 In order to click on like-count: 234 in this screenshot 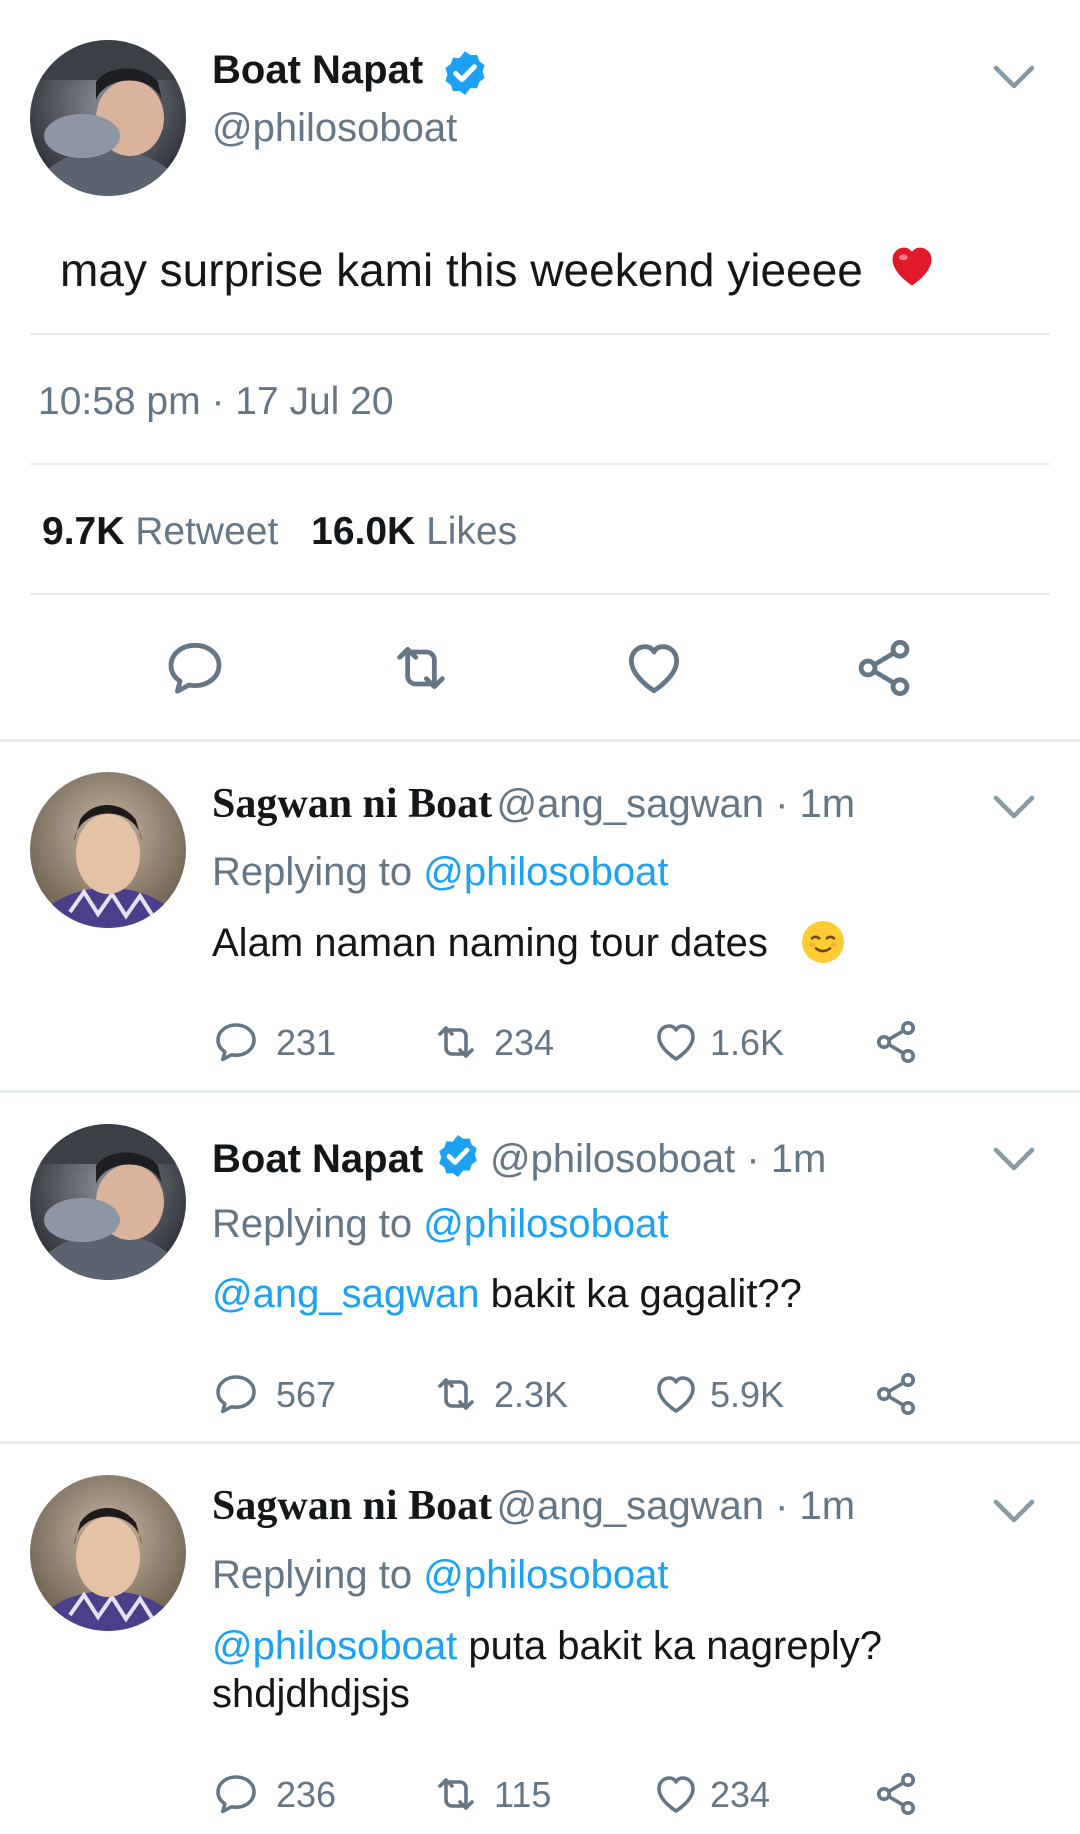, I will do `click(740, 1794)`.